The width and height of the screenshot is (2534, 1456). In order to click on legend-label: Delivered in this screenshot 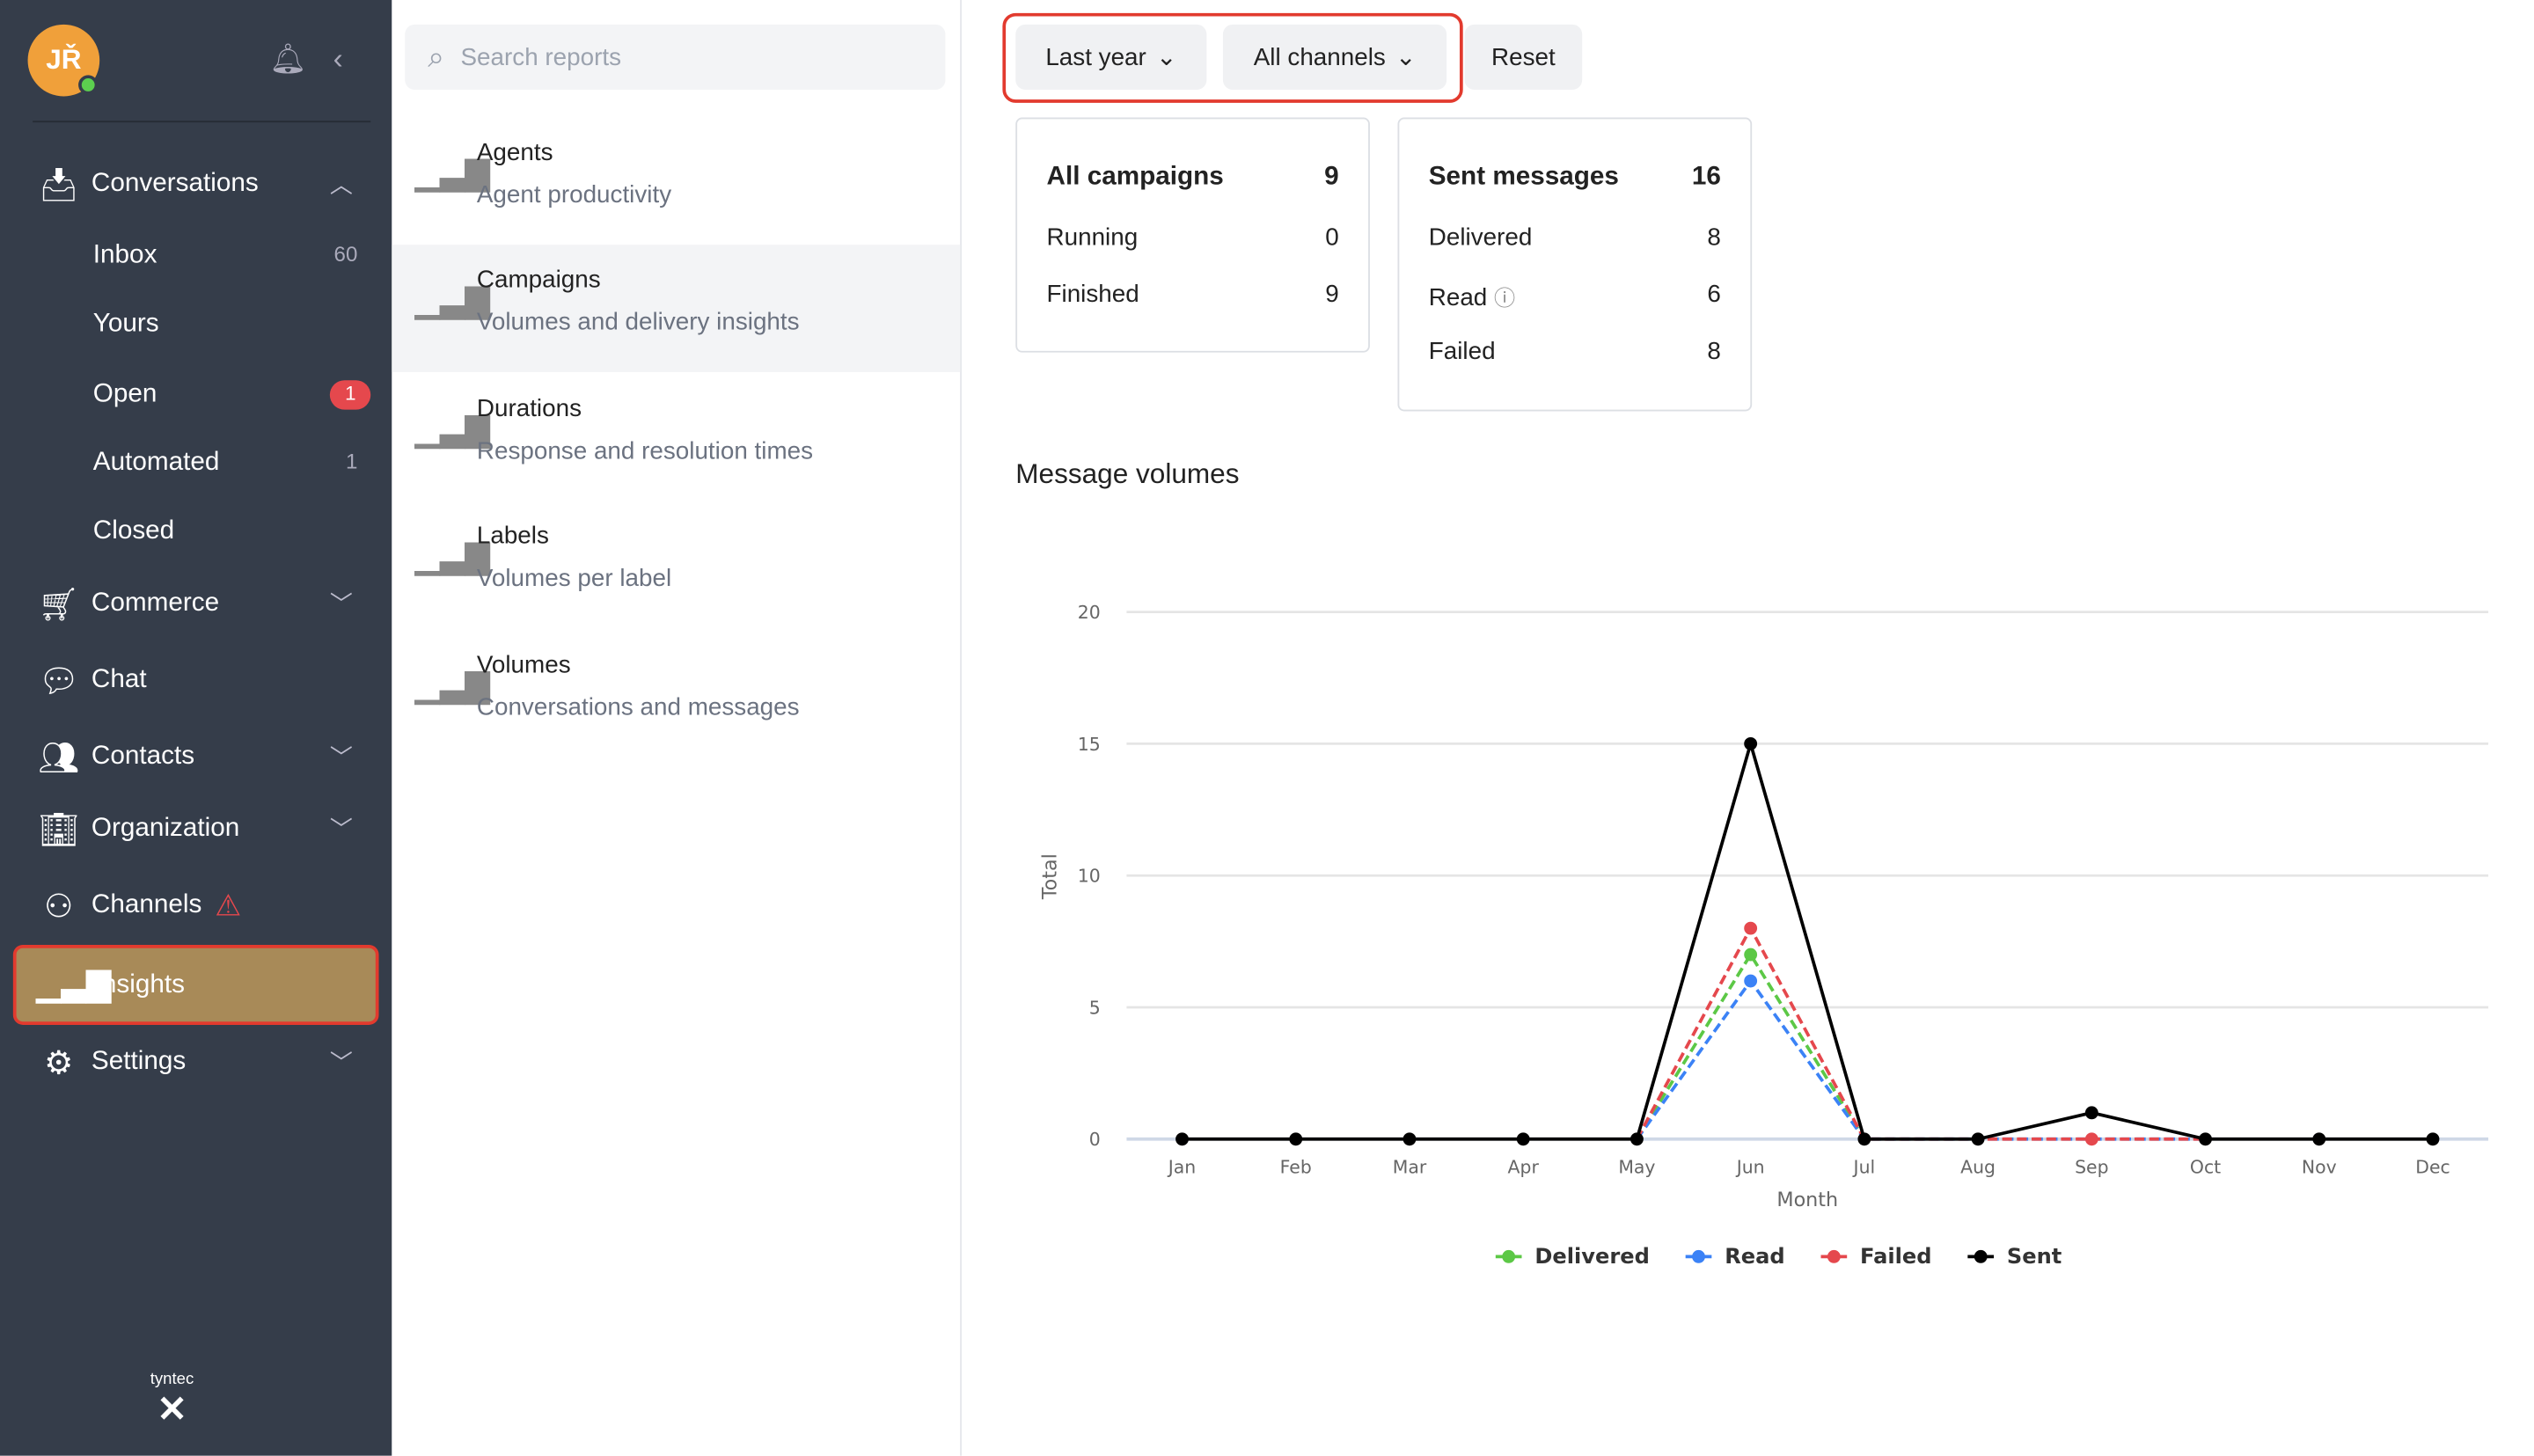, I will do `click(1591, 1256)`.